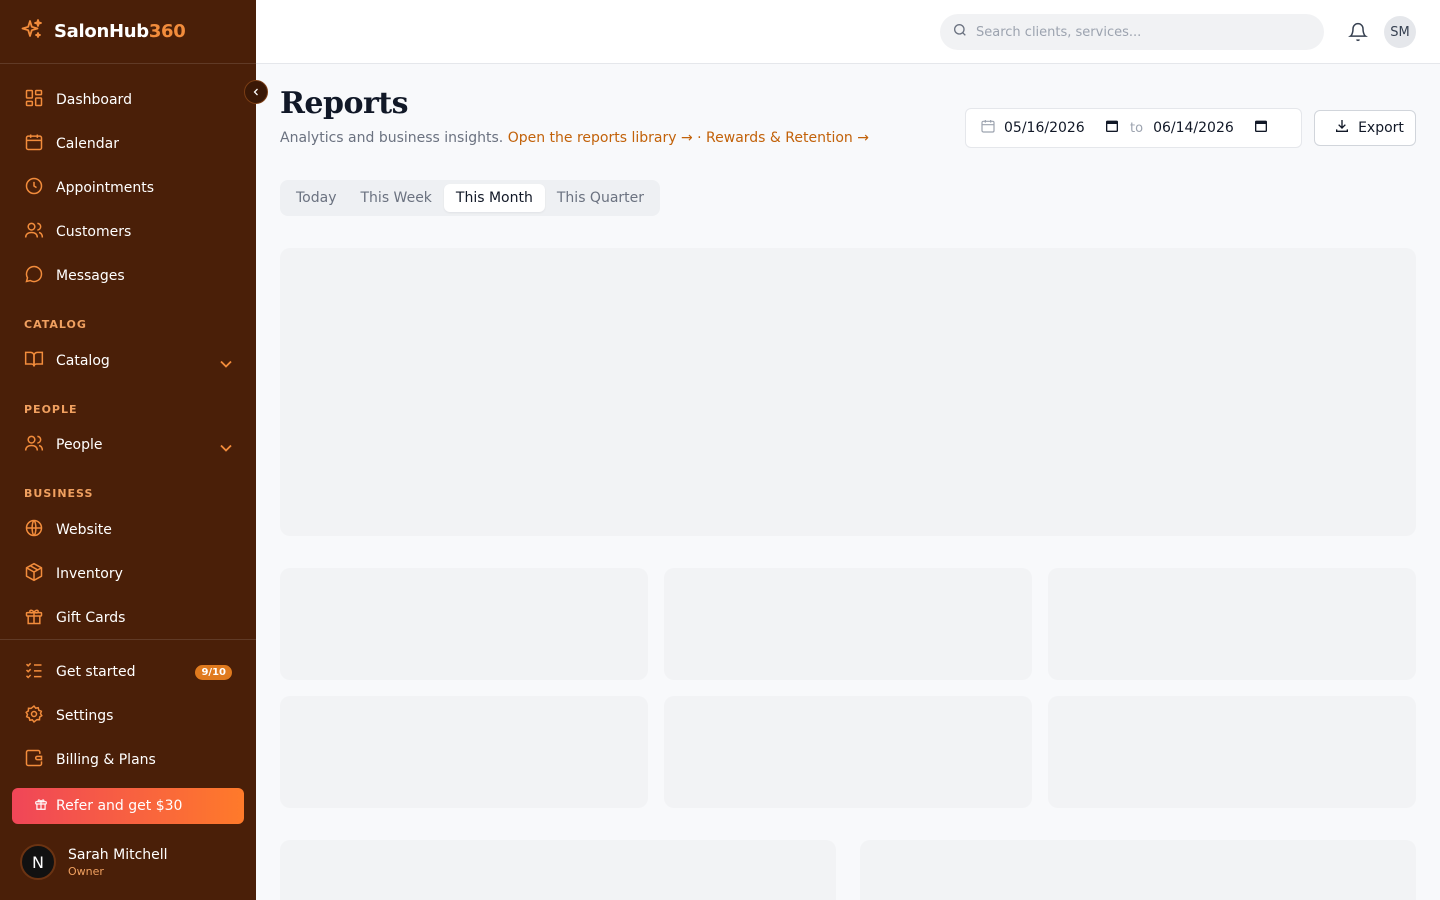 The width and height of the screenshot is (1440, 900). I want to click on section-label-catalog: CATALOG, so click(55, 324).